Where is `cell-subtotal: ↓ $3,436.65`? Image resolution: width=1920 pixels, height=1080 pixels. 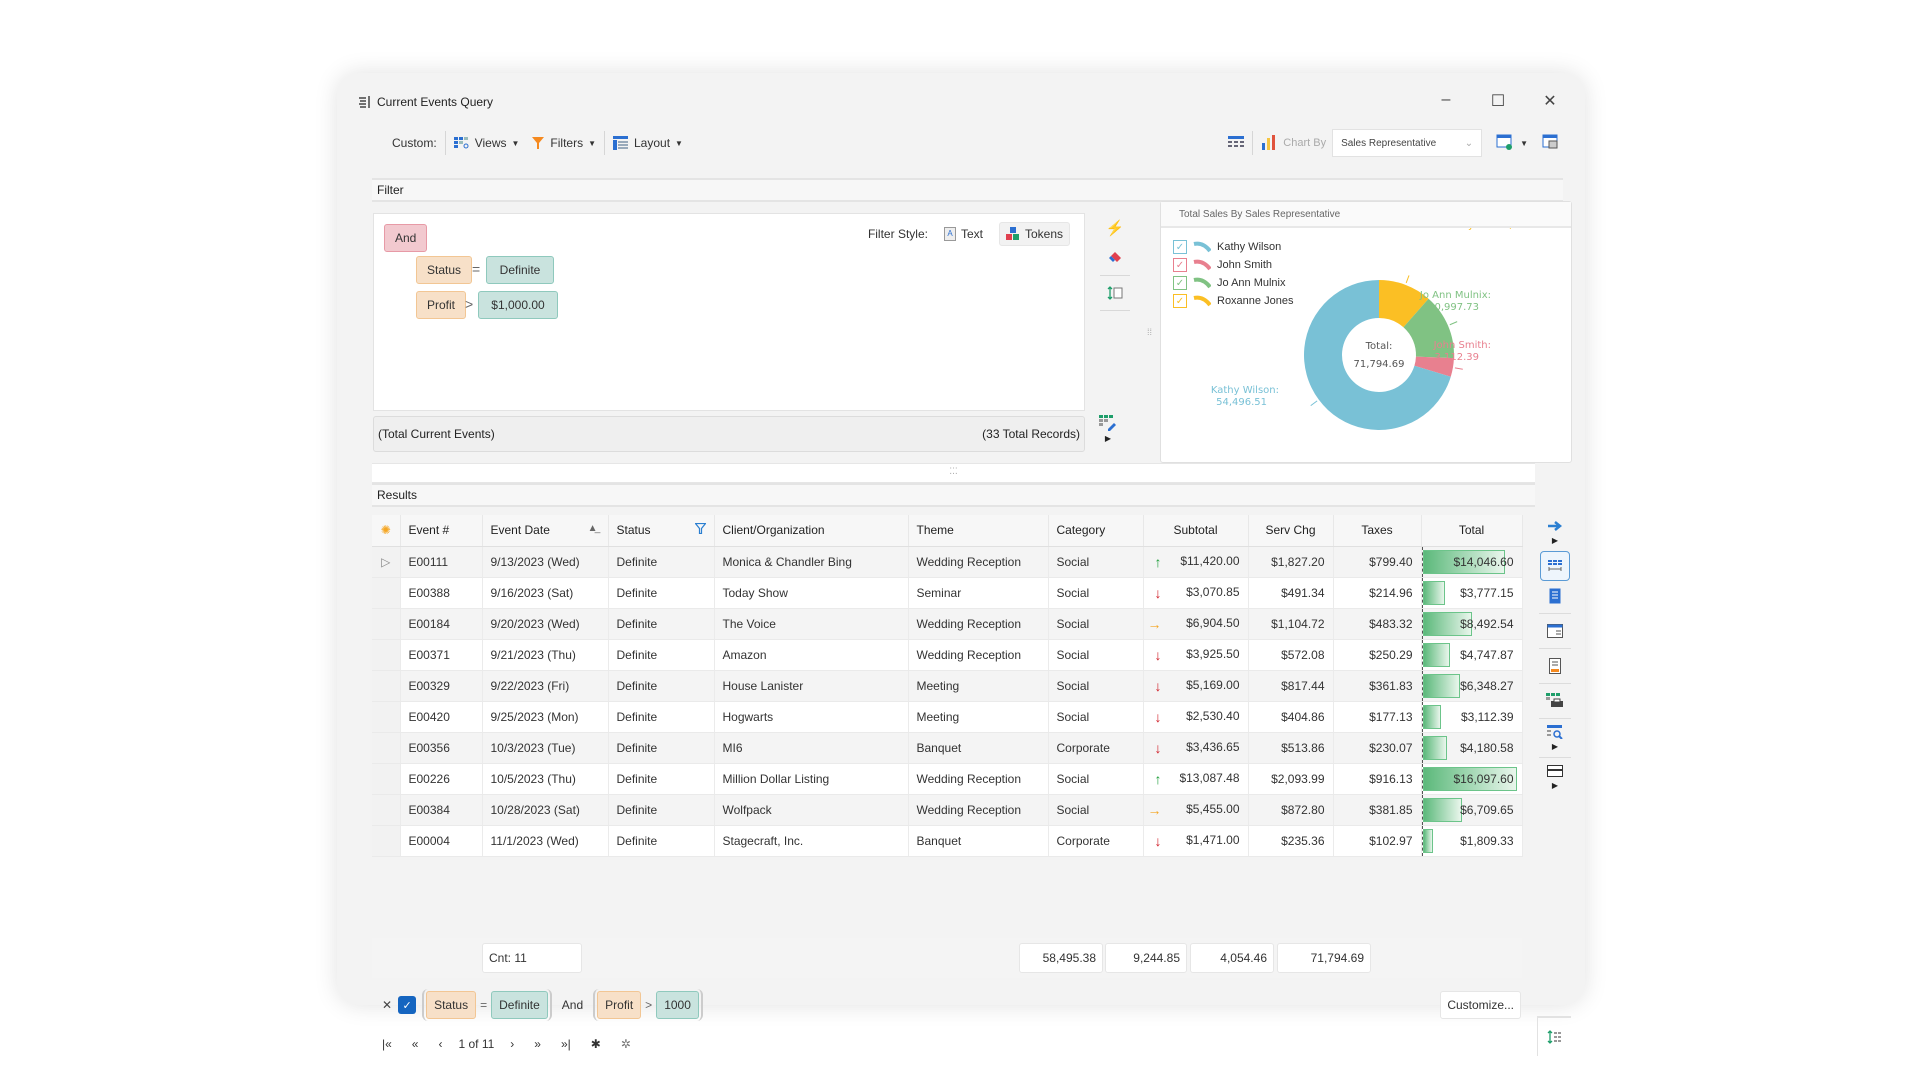 cell-subtotal: ↓ $3,436.65 is located at coordinates (1196, 748).